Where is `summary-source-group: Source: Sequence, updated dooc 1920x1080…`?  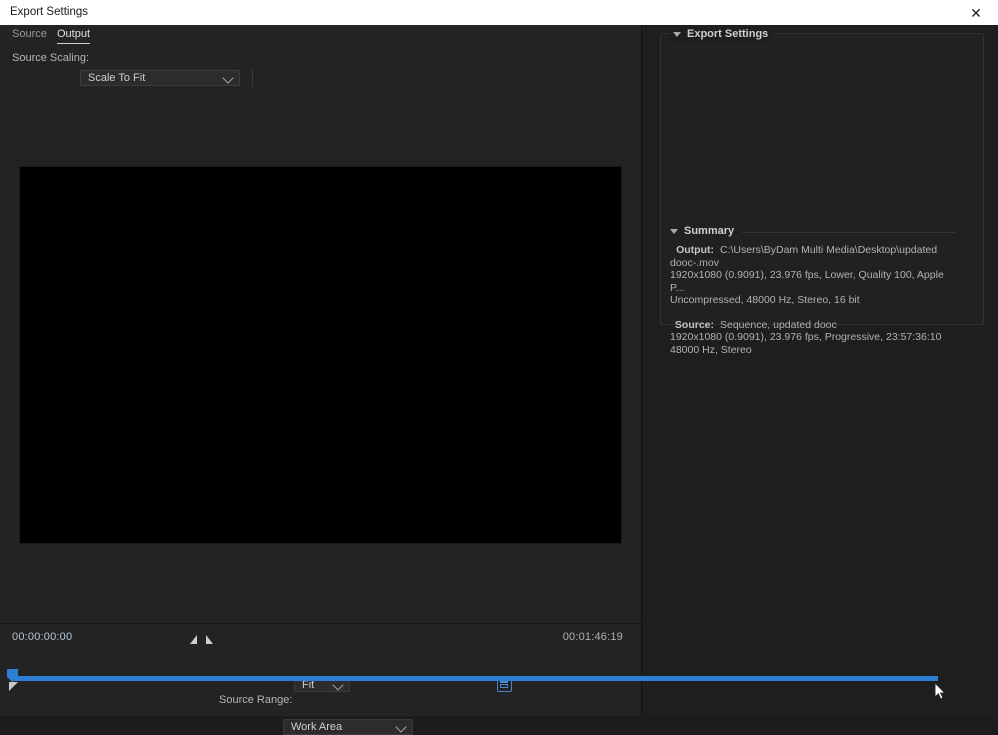 summary-source-group: Source: Sequence, updated dooc 1920x1080… is located at coordinates (813, 338).